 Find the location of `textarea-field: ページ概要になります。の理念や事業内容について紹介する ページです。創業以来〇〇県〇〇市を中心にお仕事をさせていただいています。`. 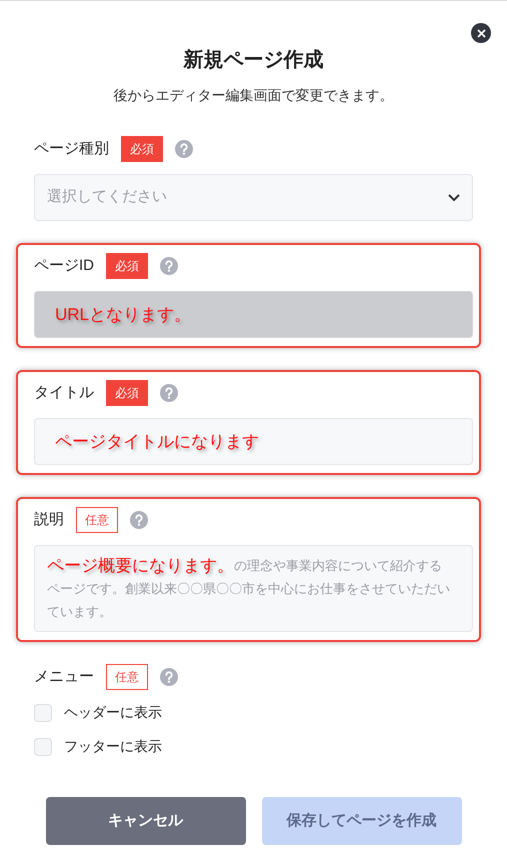

textarea-field: ページ概要になります。の理念や事業内容について紹介する ページです。創業以来〇〇県〇〇市を中心にお仕事をさせていただいています。 is located at coordinates (253, 588).